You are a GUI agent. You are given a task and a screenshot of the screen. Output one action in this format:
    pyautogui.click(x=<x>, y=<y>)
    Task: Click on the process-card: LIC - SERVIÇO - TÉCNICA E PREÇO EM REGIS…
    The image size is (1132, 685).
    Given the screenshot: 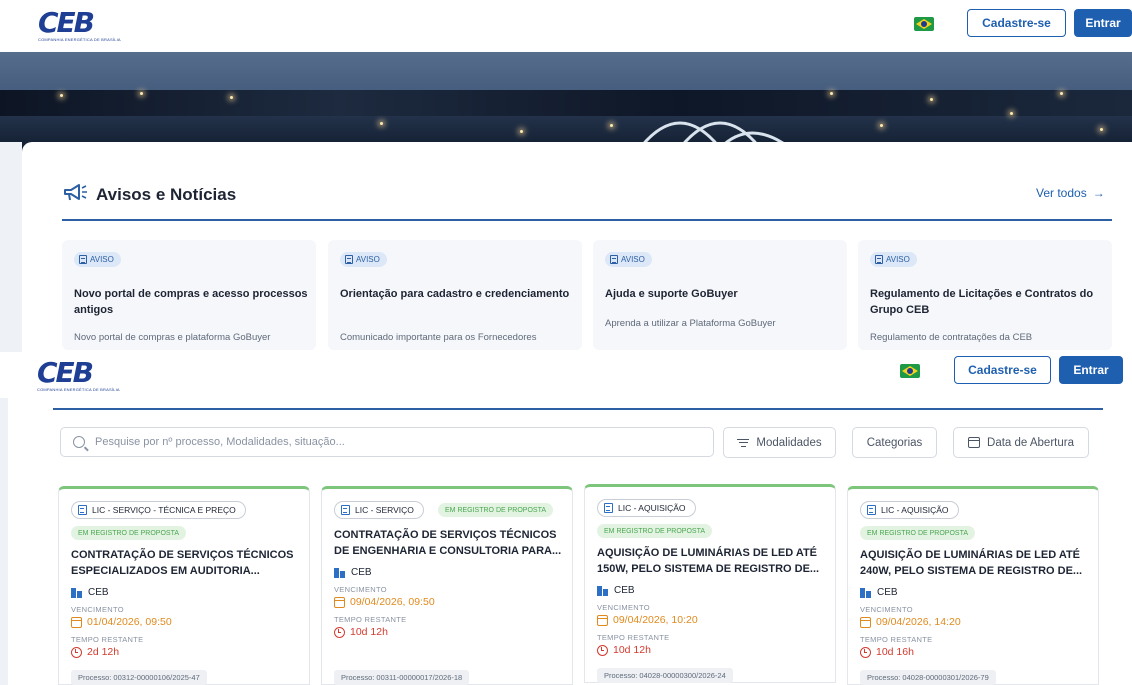 What is the action you would take?
    pyautogui.click(x=184, y=585)
    